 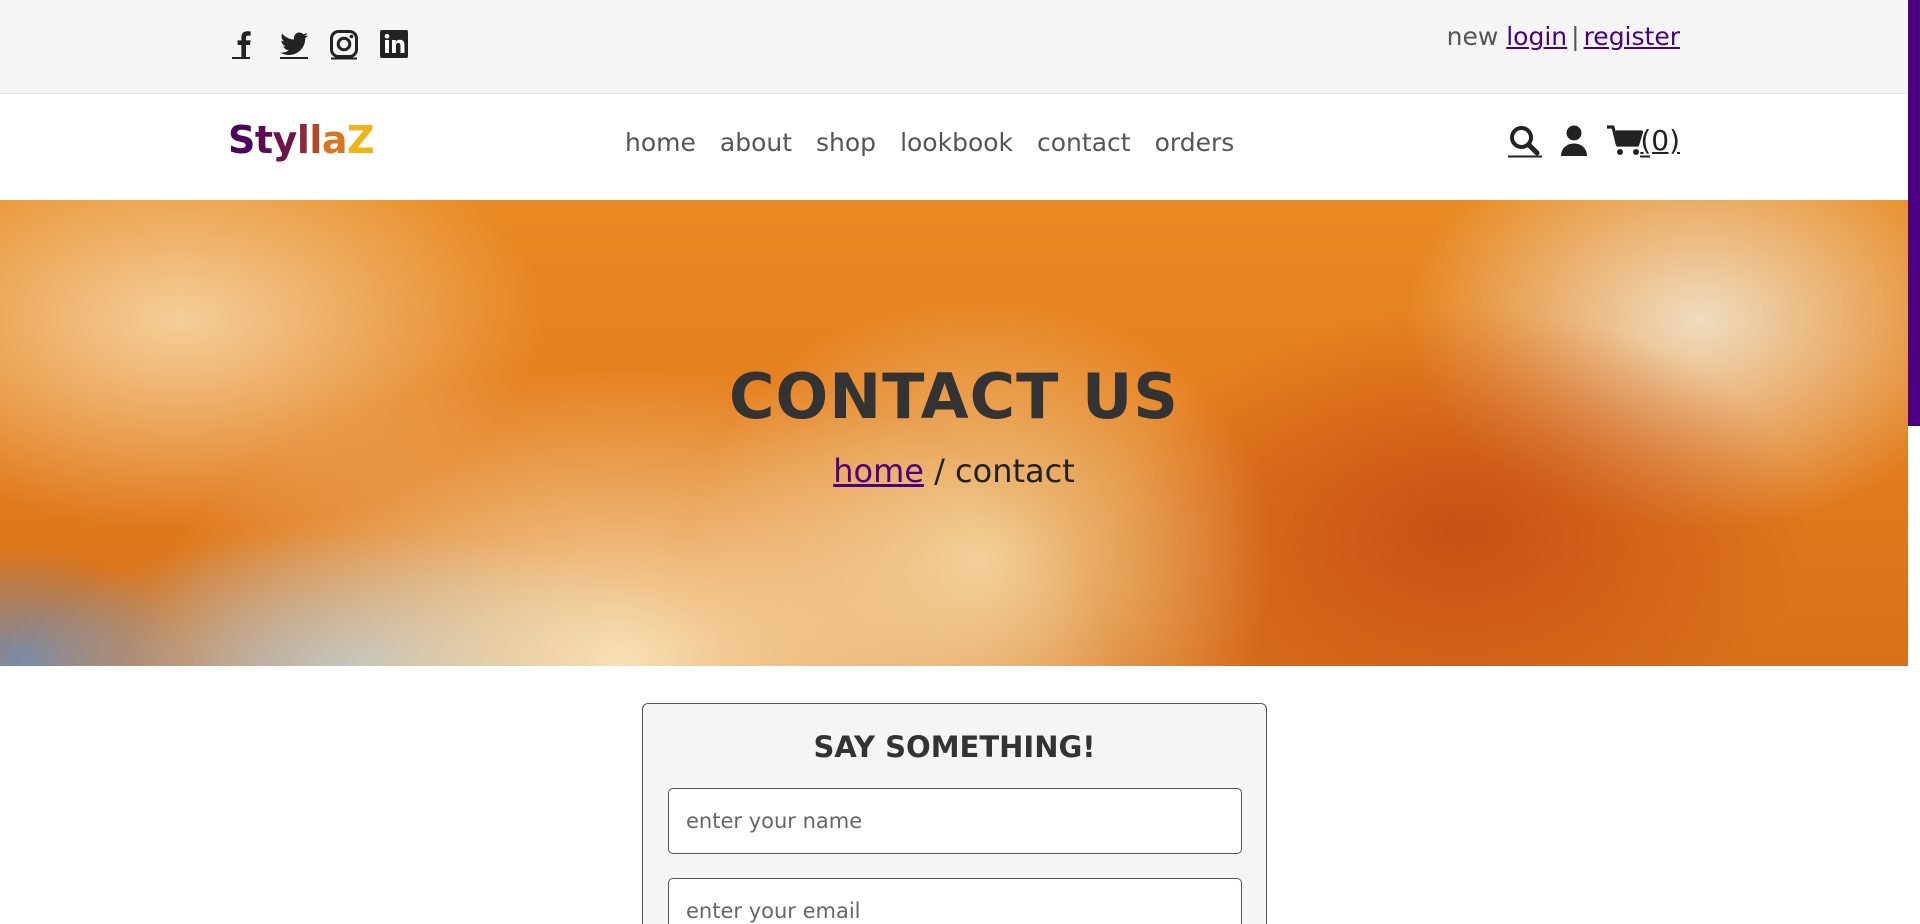 I want to click on social-links, so click(x=319, y=44).